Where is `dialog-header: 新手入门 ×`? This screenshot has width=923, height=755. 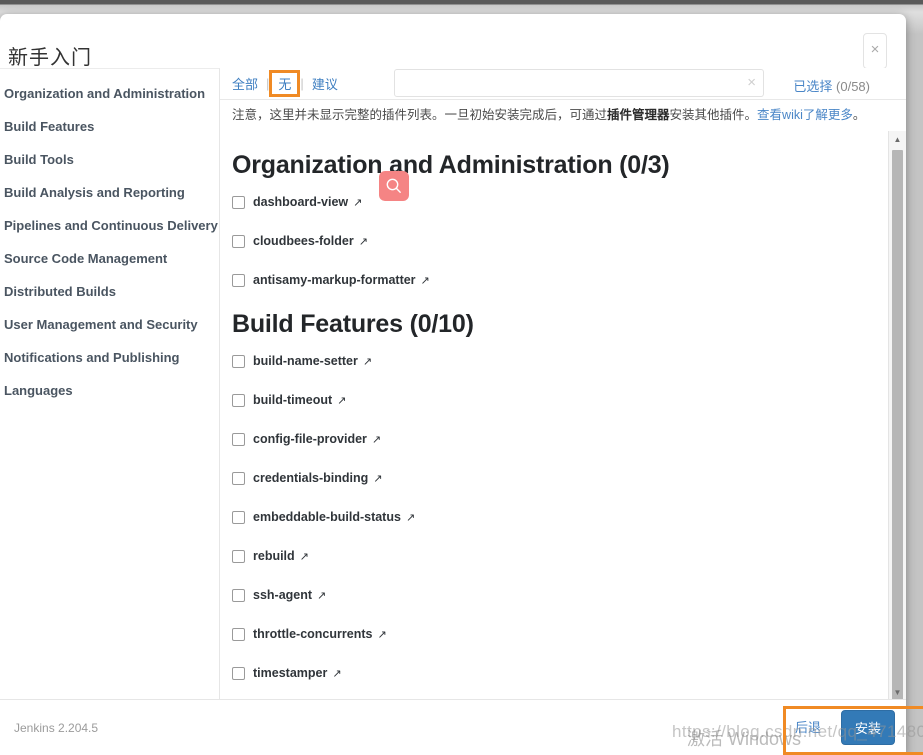
dialog-header: 新手入门 × is located at coordinates (453, 41).